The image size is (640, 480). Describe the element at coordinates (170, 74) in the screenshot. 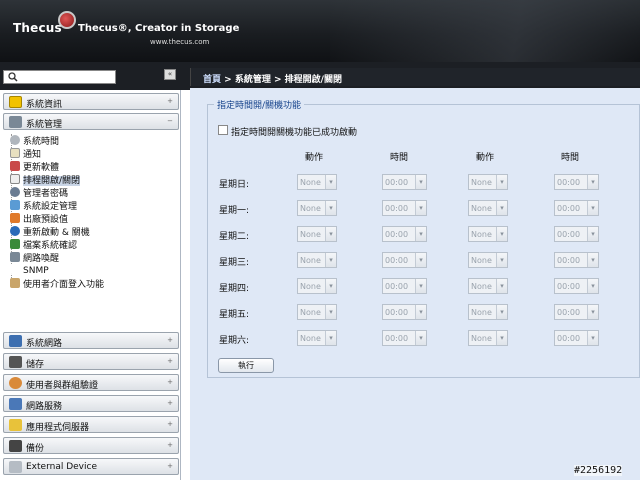

I see `collapse-sidebar-button: «` at that location.